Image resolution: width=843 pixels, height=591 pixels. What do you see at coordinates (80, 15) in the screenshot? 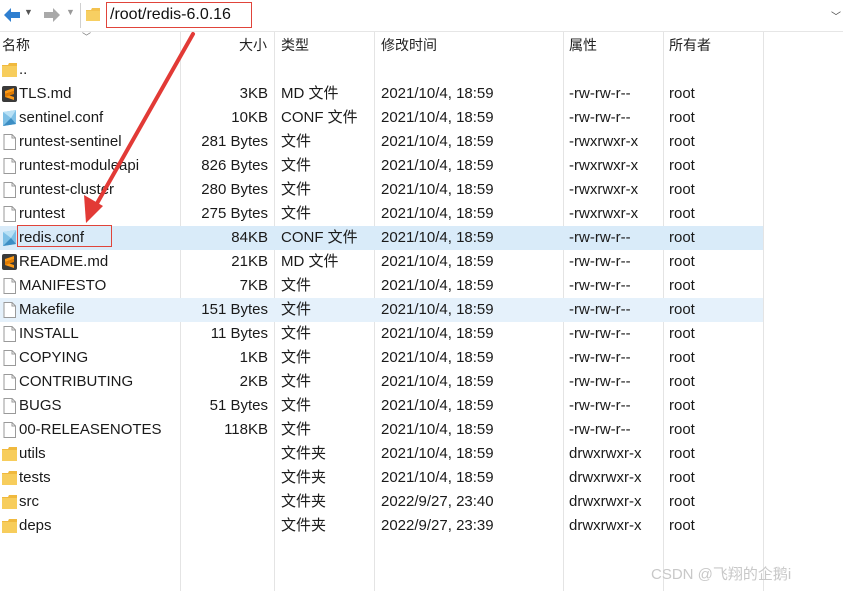
I see `toolbar-divider` at bounding box center [80, 15].